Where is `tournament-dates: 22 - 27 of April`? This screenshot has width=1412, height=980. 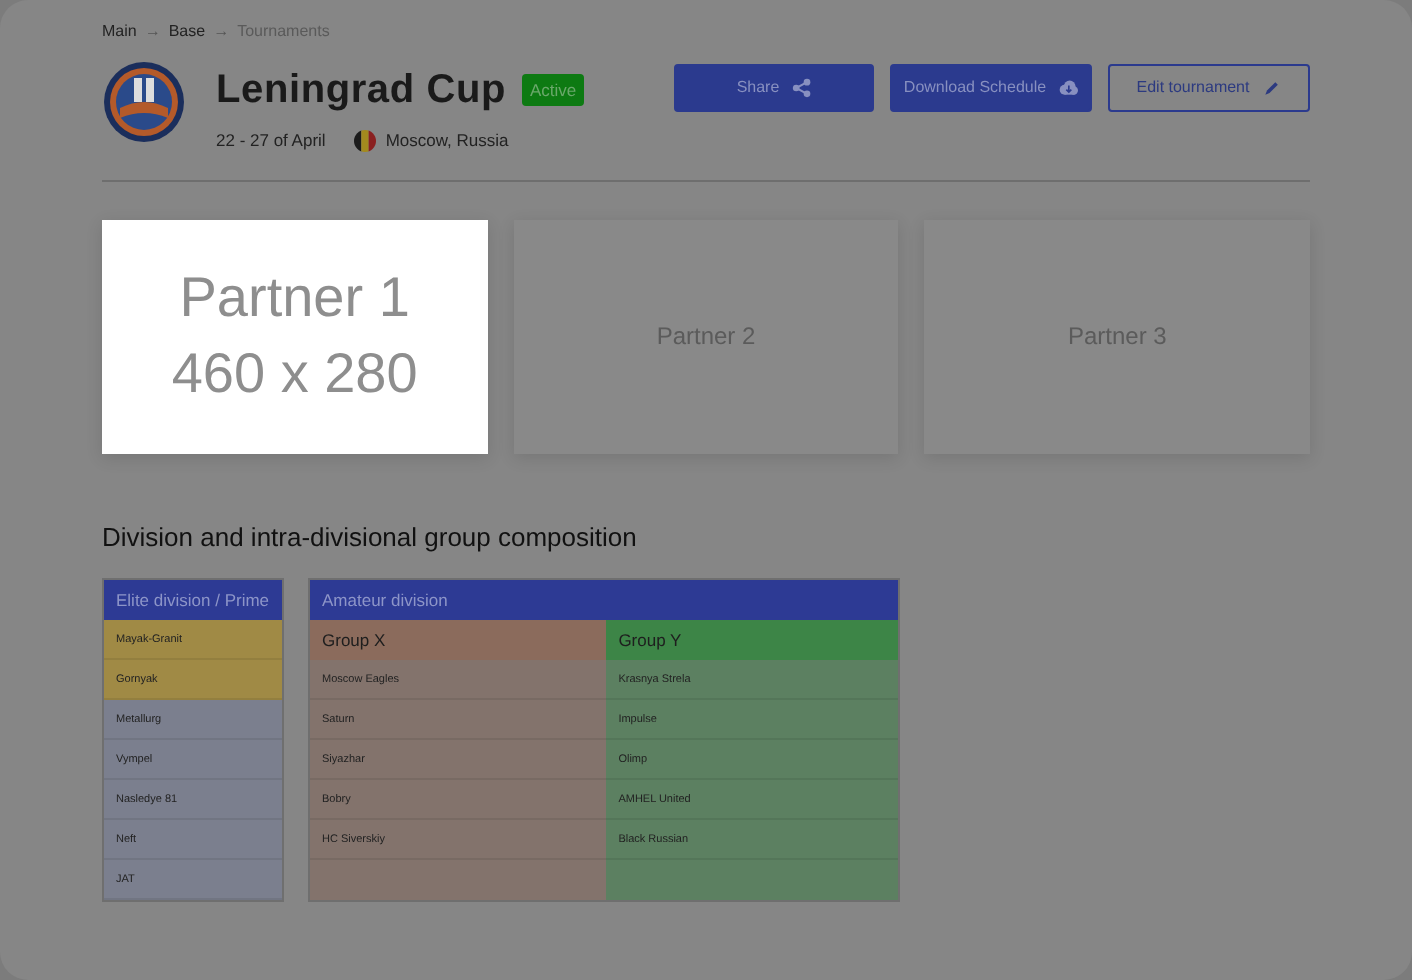 tournament-dates: 22 - 27 of April is located at coordinates (271, 141).